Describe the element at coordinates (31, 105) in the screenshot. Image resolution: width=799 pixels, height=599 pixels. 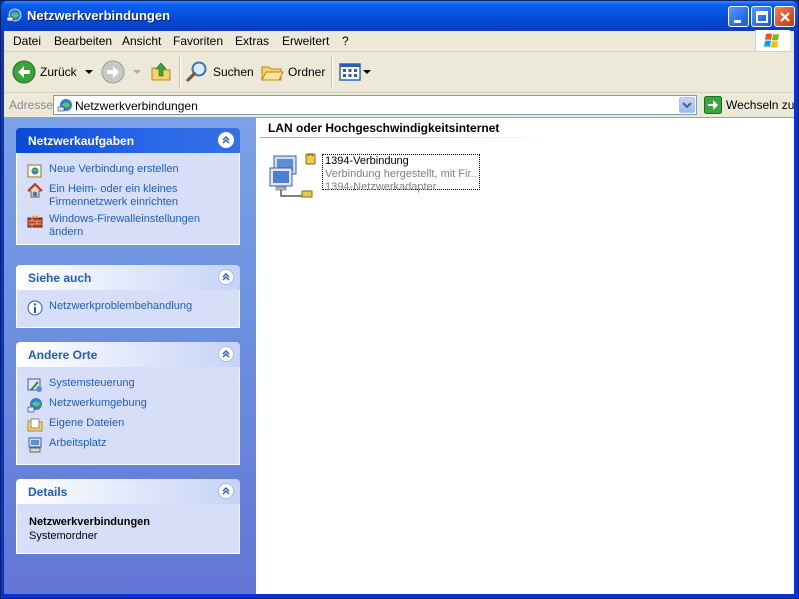
I see `address-label: Adresse` at that location.